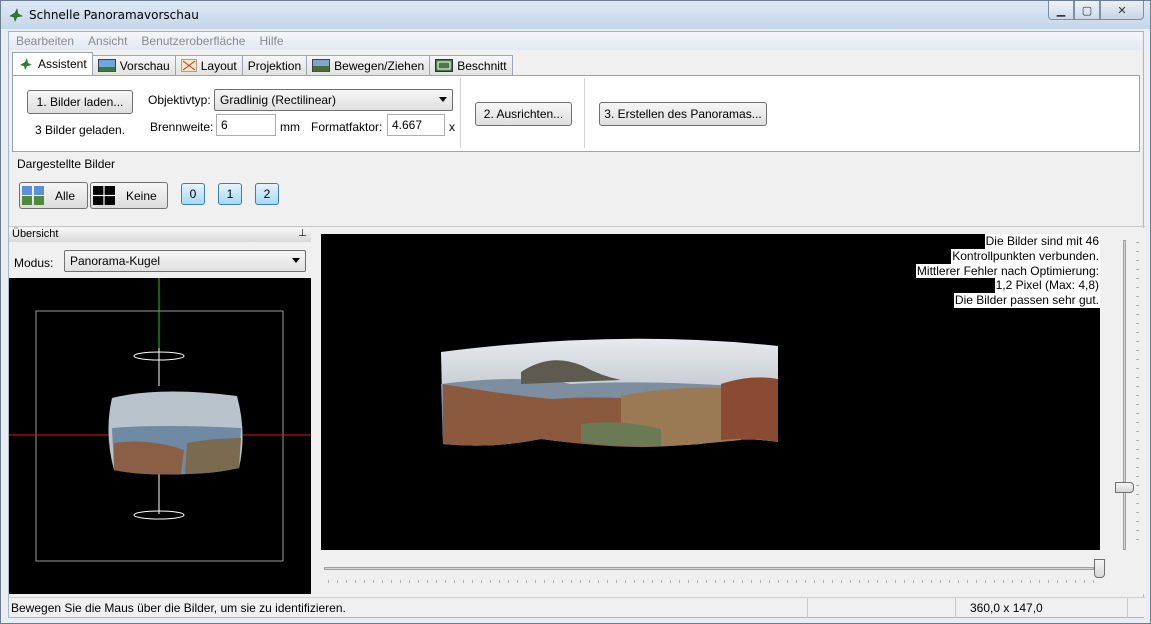  Describe the element at coordinates (65, 196) in the screenshot. I see `show-all-label: Alle` at that location.